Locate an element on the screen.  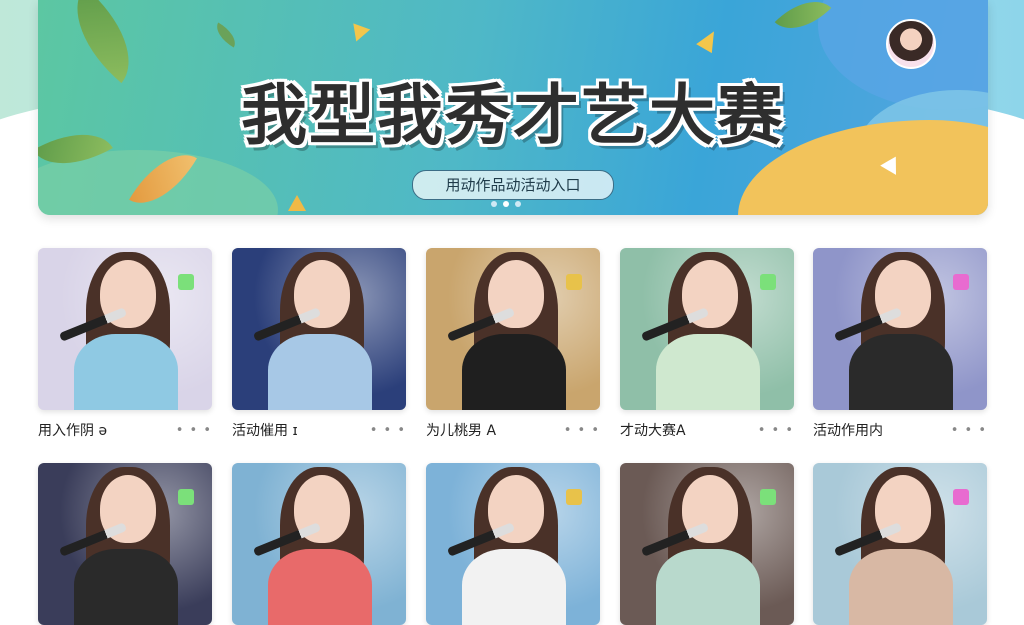
performer-card: 活动作用内 • • • is located at coordinates (900, 344).